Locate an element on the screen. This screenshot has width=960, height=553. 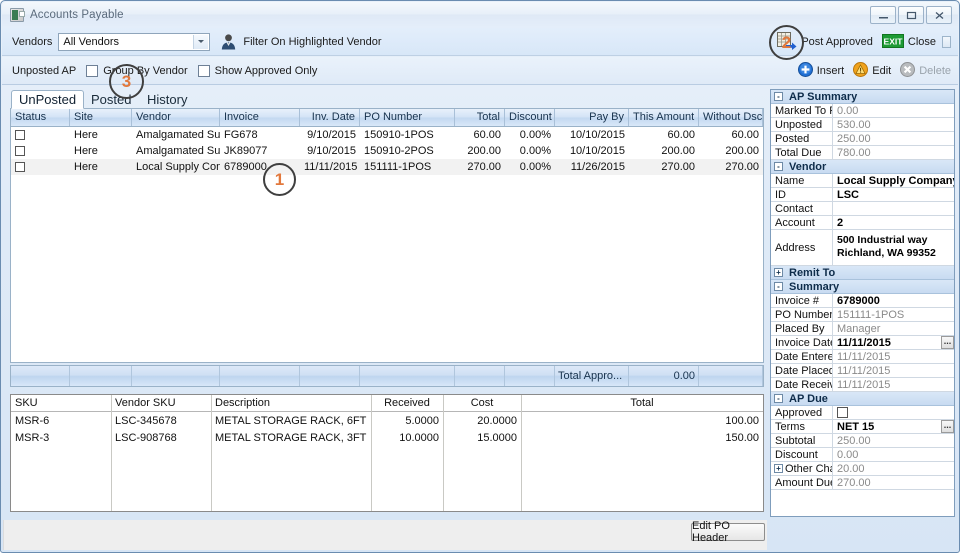
column-header-site: Site is located at coordinates (101, 117).